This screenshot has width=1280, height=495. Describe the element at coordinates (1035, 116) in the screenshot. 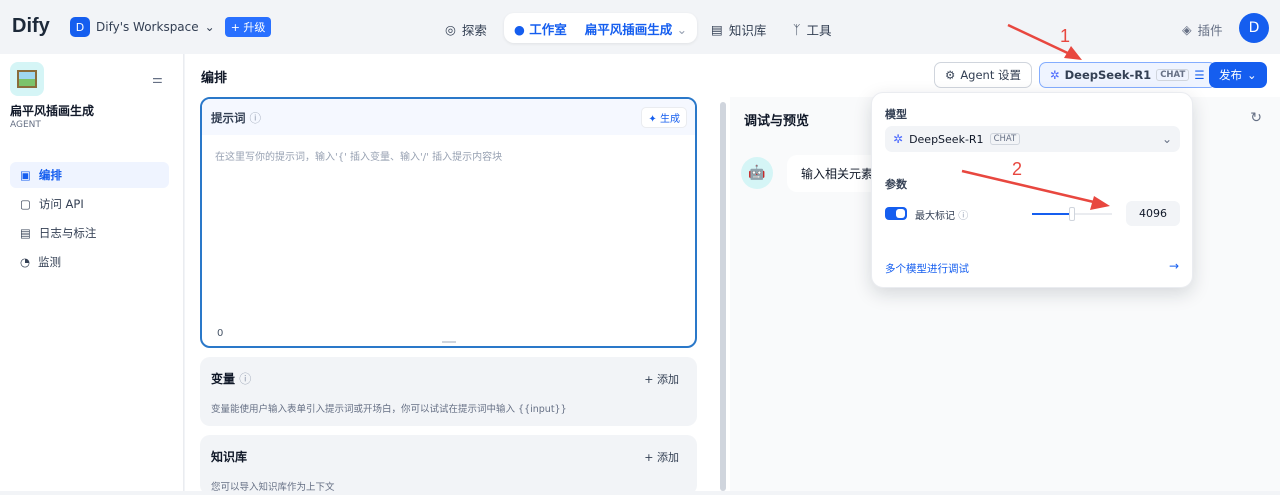

I see `annotation-arrows: 1 2` at that location.